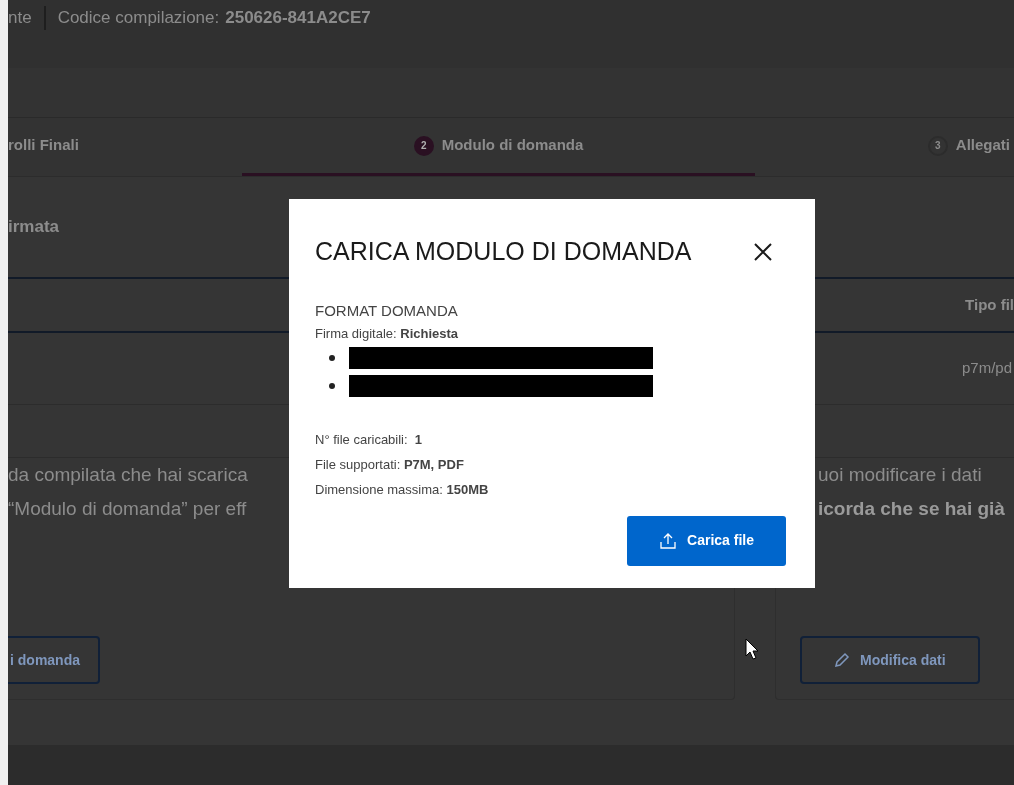 The height and width of the screenshot is (785, 1014). What do you see at coordinates (387, 333) in the screenshot?
I see `signature-text: Firma digitale: Richiesta` at bounding box center [387, 333].